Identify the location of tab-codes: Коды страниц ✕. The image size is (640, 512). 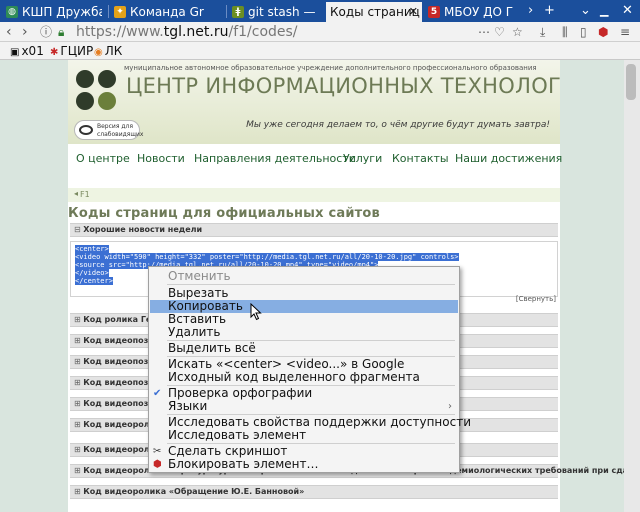
(374, 12).